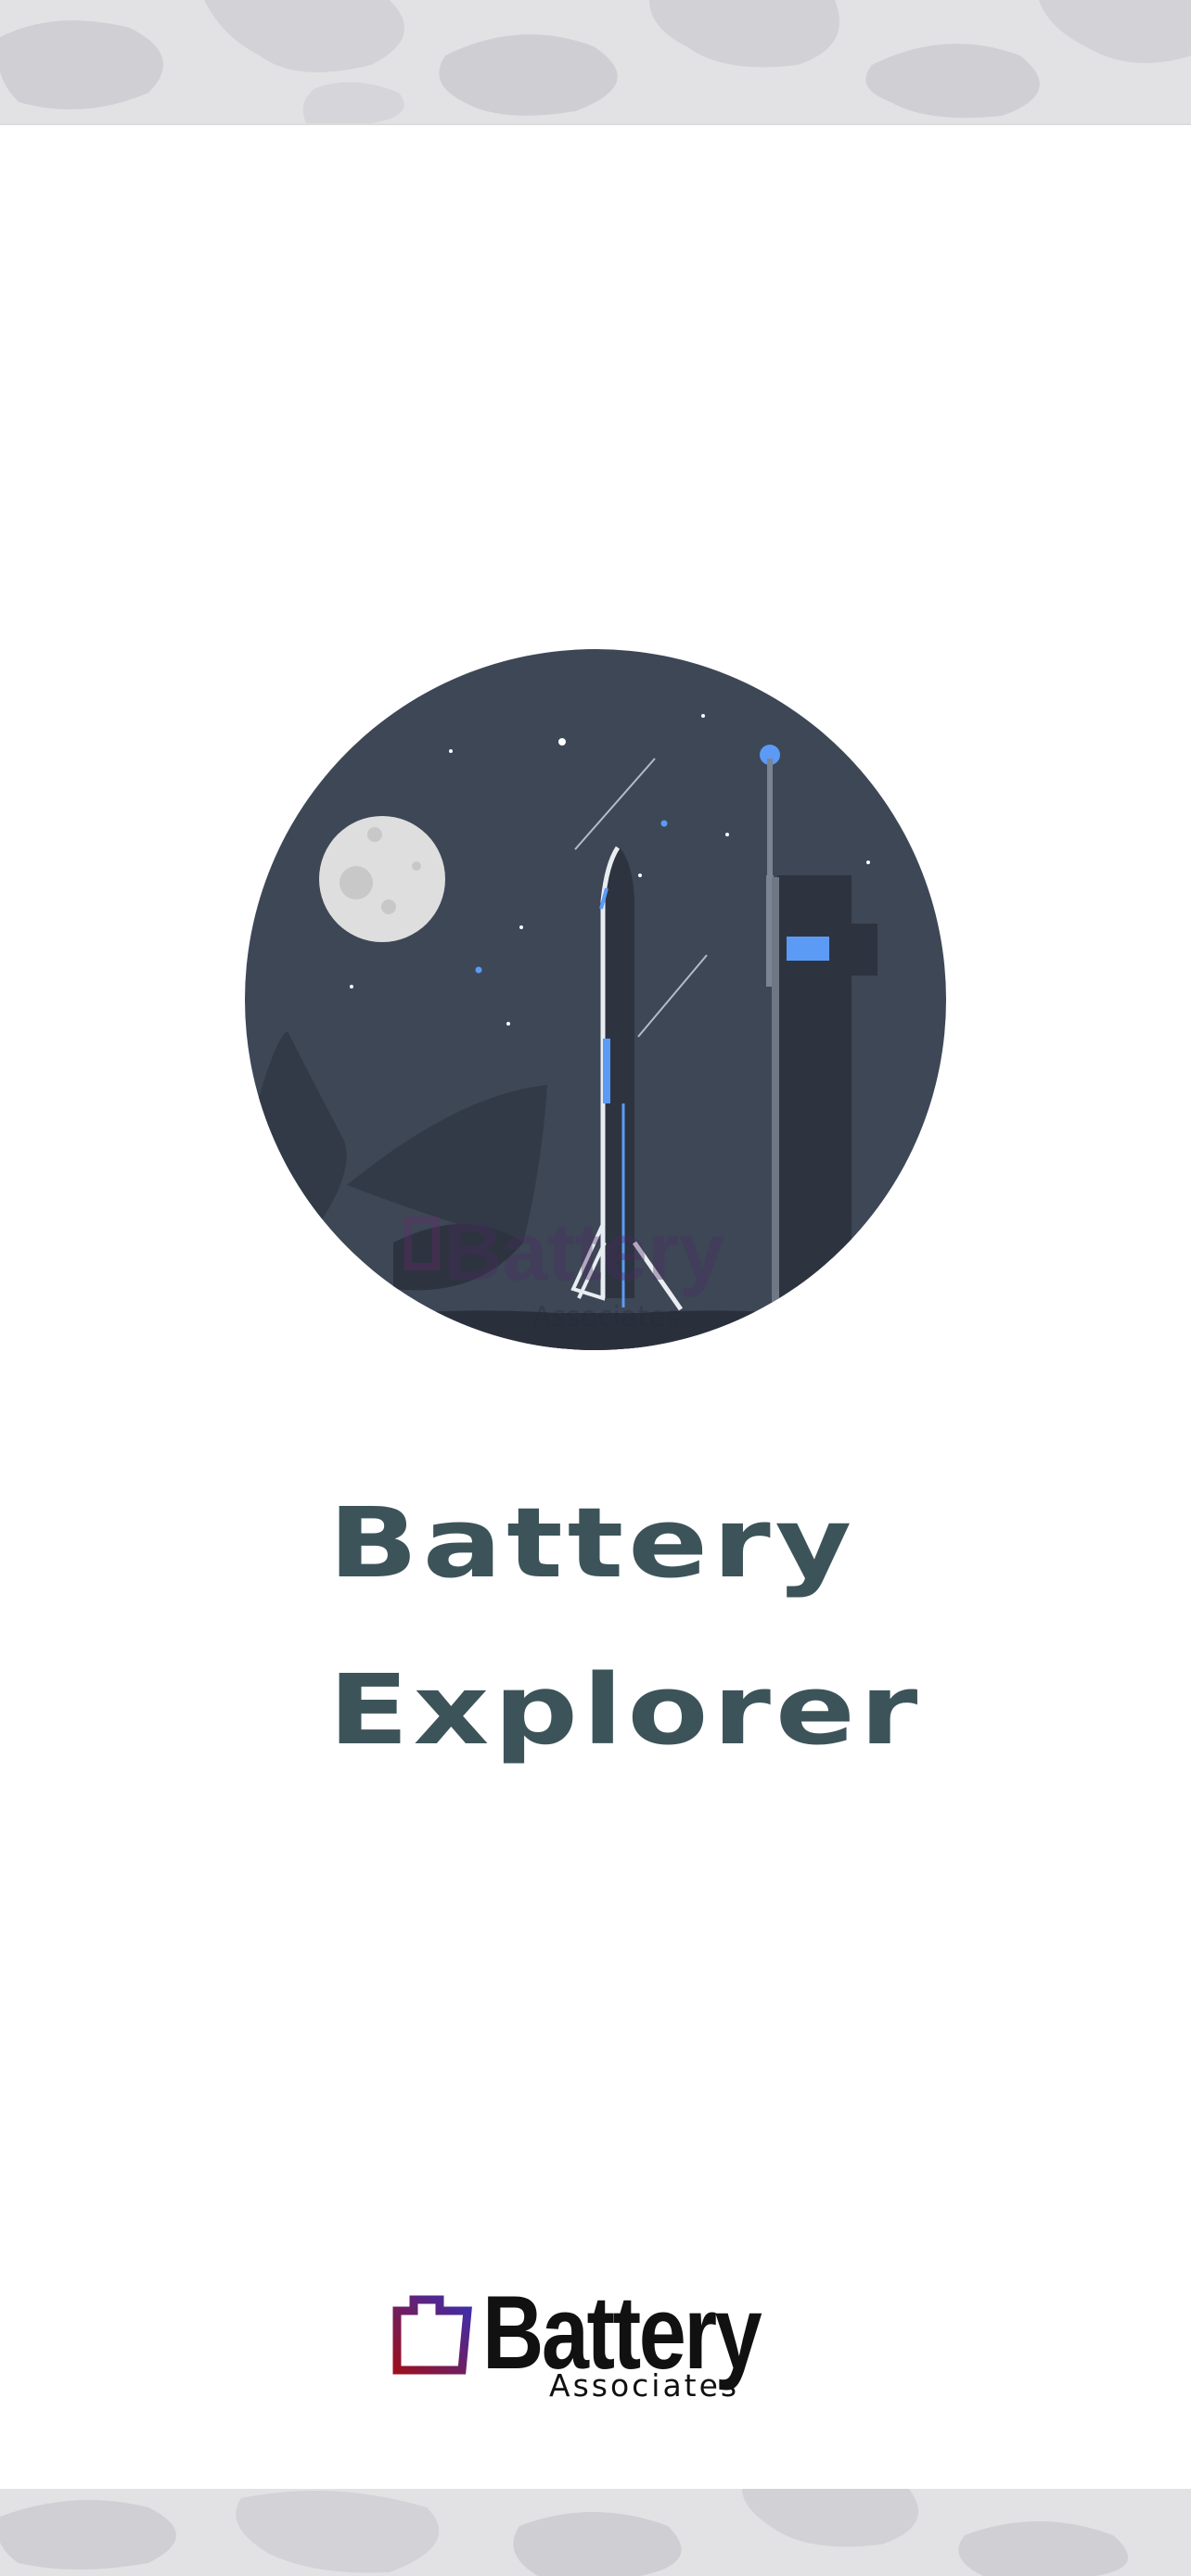 The width and height of the screenshot is (1191, 2576). I want to click on brand-logo: Battery Associates, so click(592, 2344).